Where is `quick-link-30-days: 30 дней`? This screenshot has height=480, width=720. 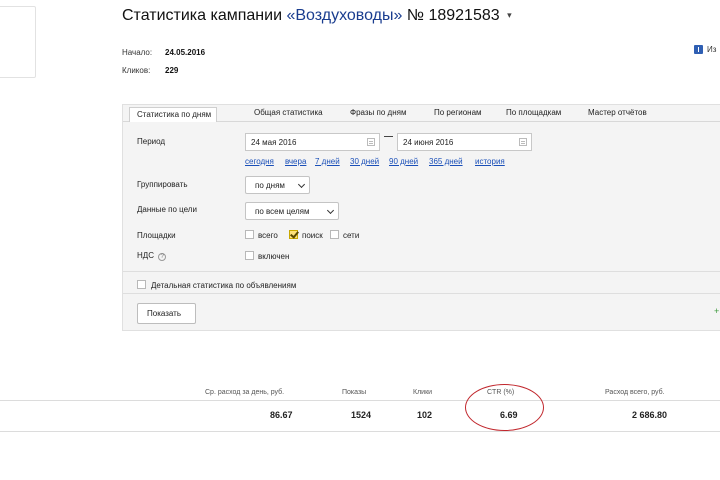 quick-link-30-days: 30 дней is located at coordinates (364, 161).